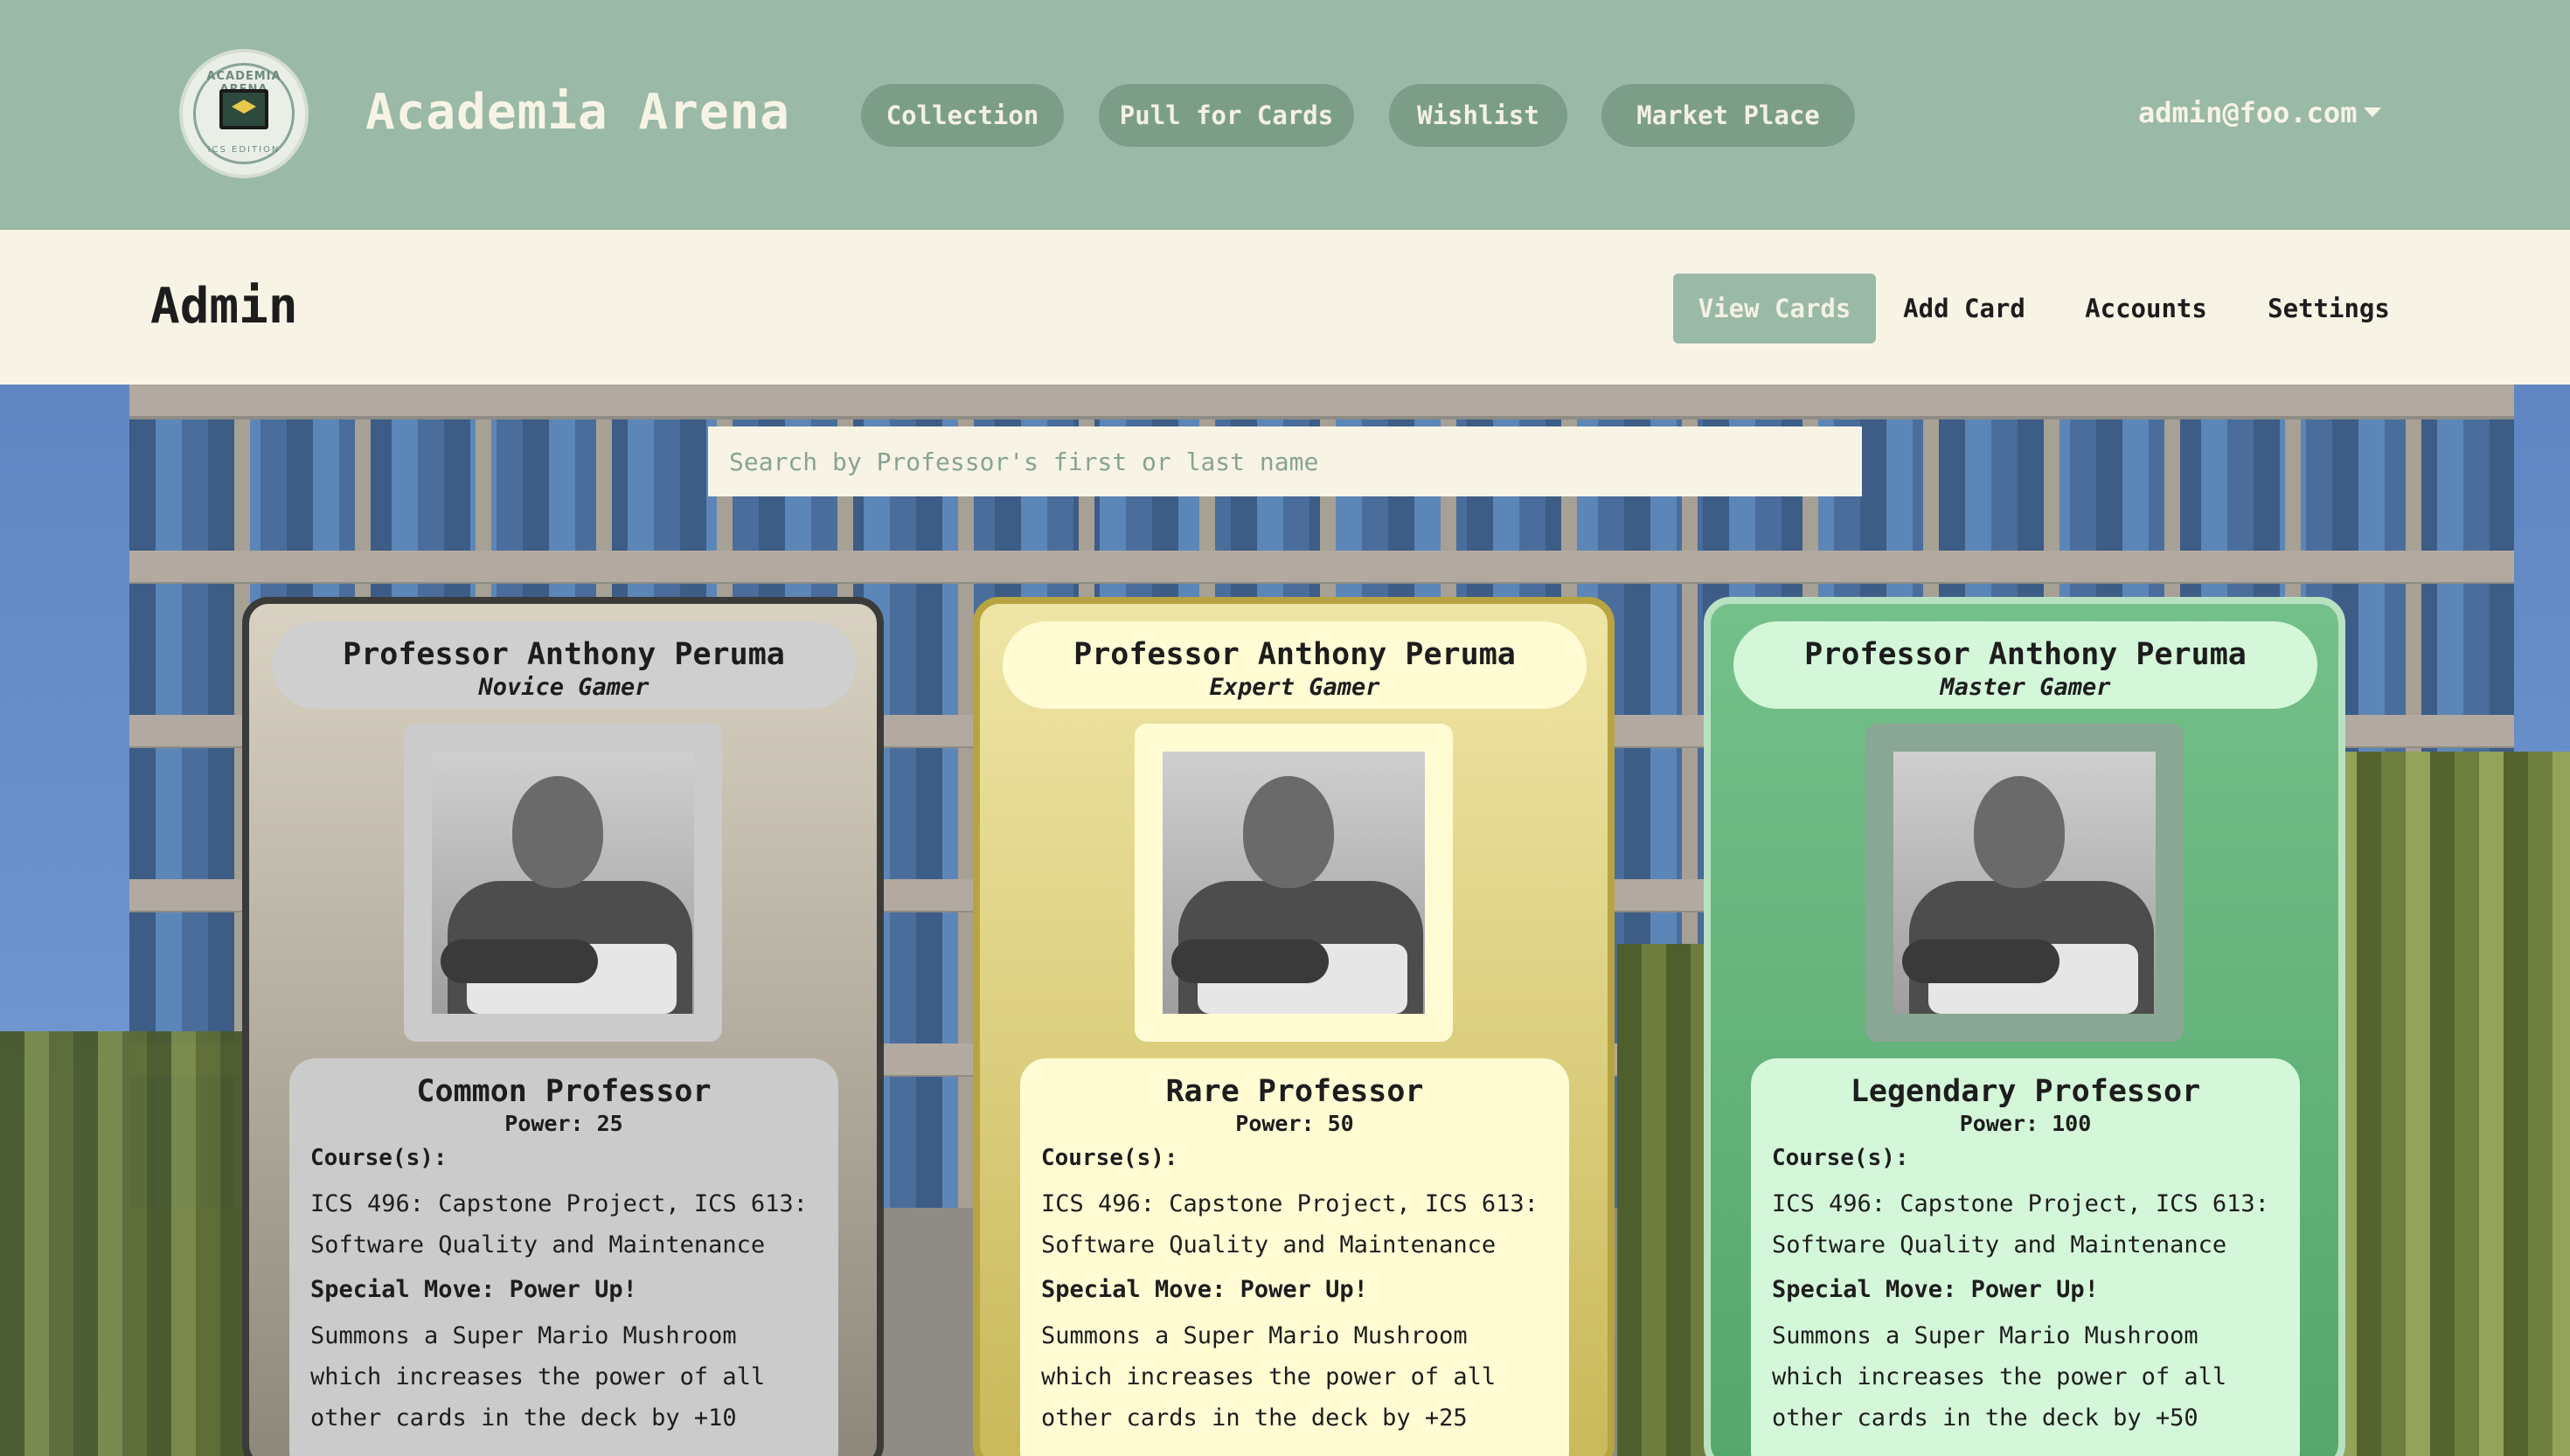 The image size is (2570, 1456). Describe the element at coordinates (1285, 461) in the screenshot. I see `professor-search-input` at that location.